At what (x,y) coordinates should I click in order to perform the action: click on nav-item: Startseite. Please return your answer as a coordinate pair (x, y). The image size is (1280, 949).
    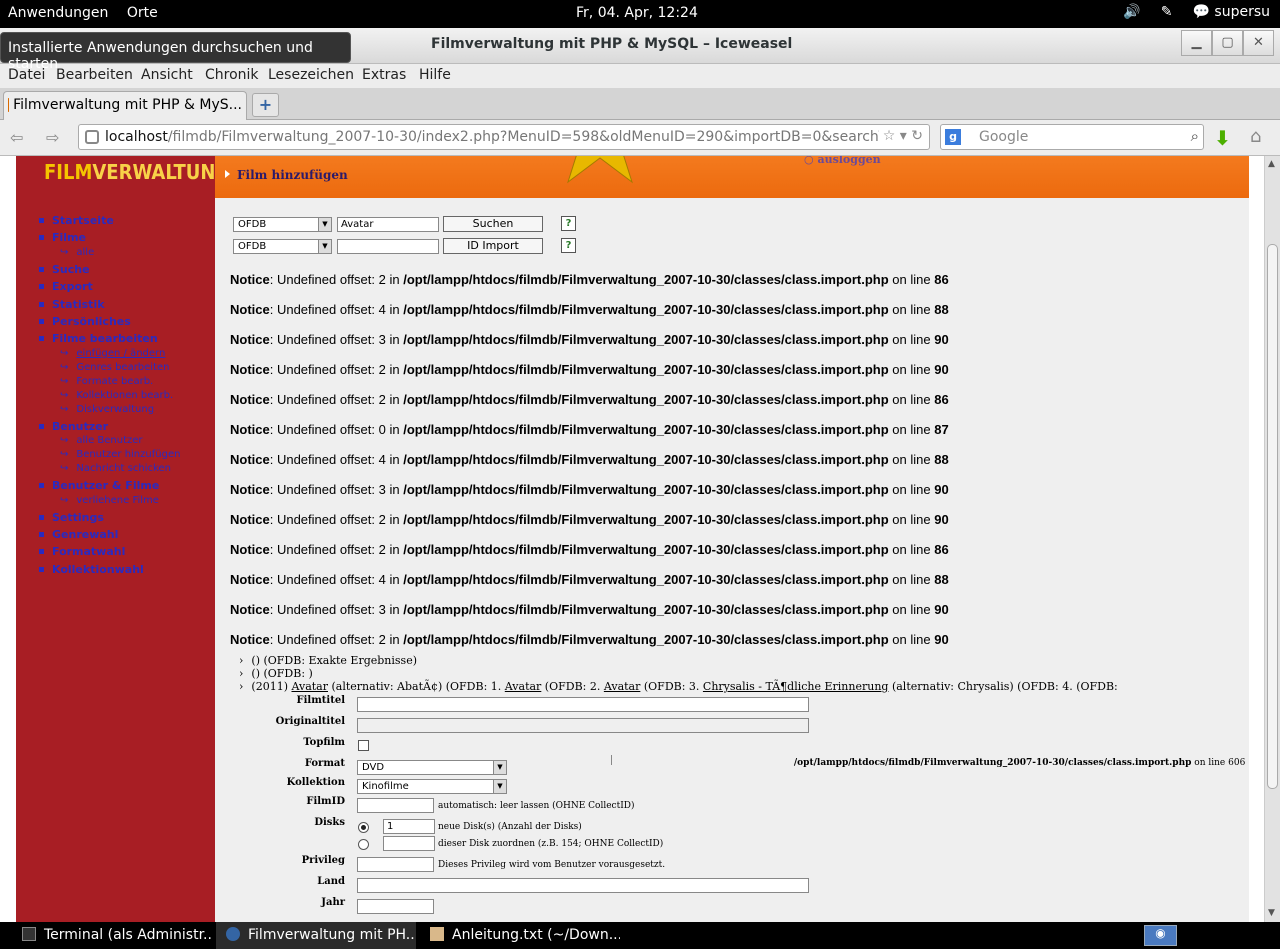
    Looking at the image, I should click on (76, 220).